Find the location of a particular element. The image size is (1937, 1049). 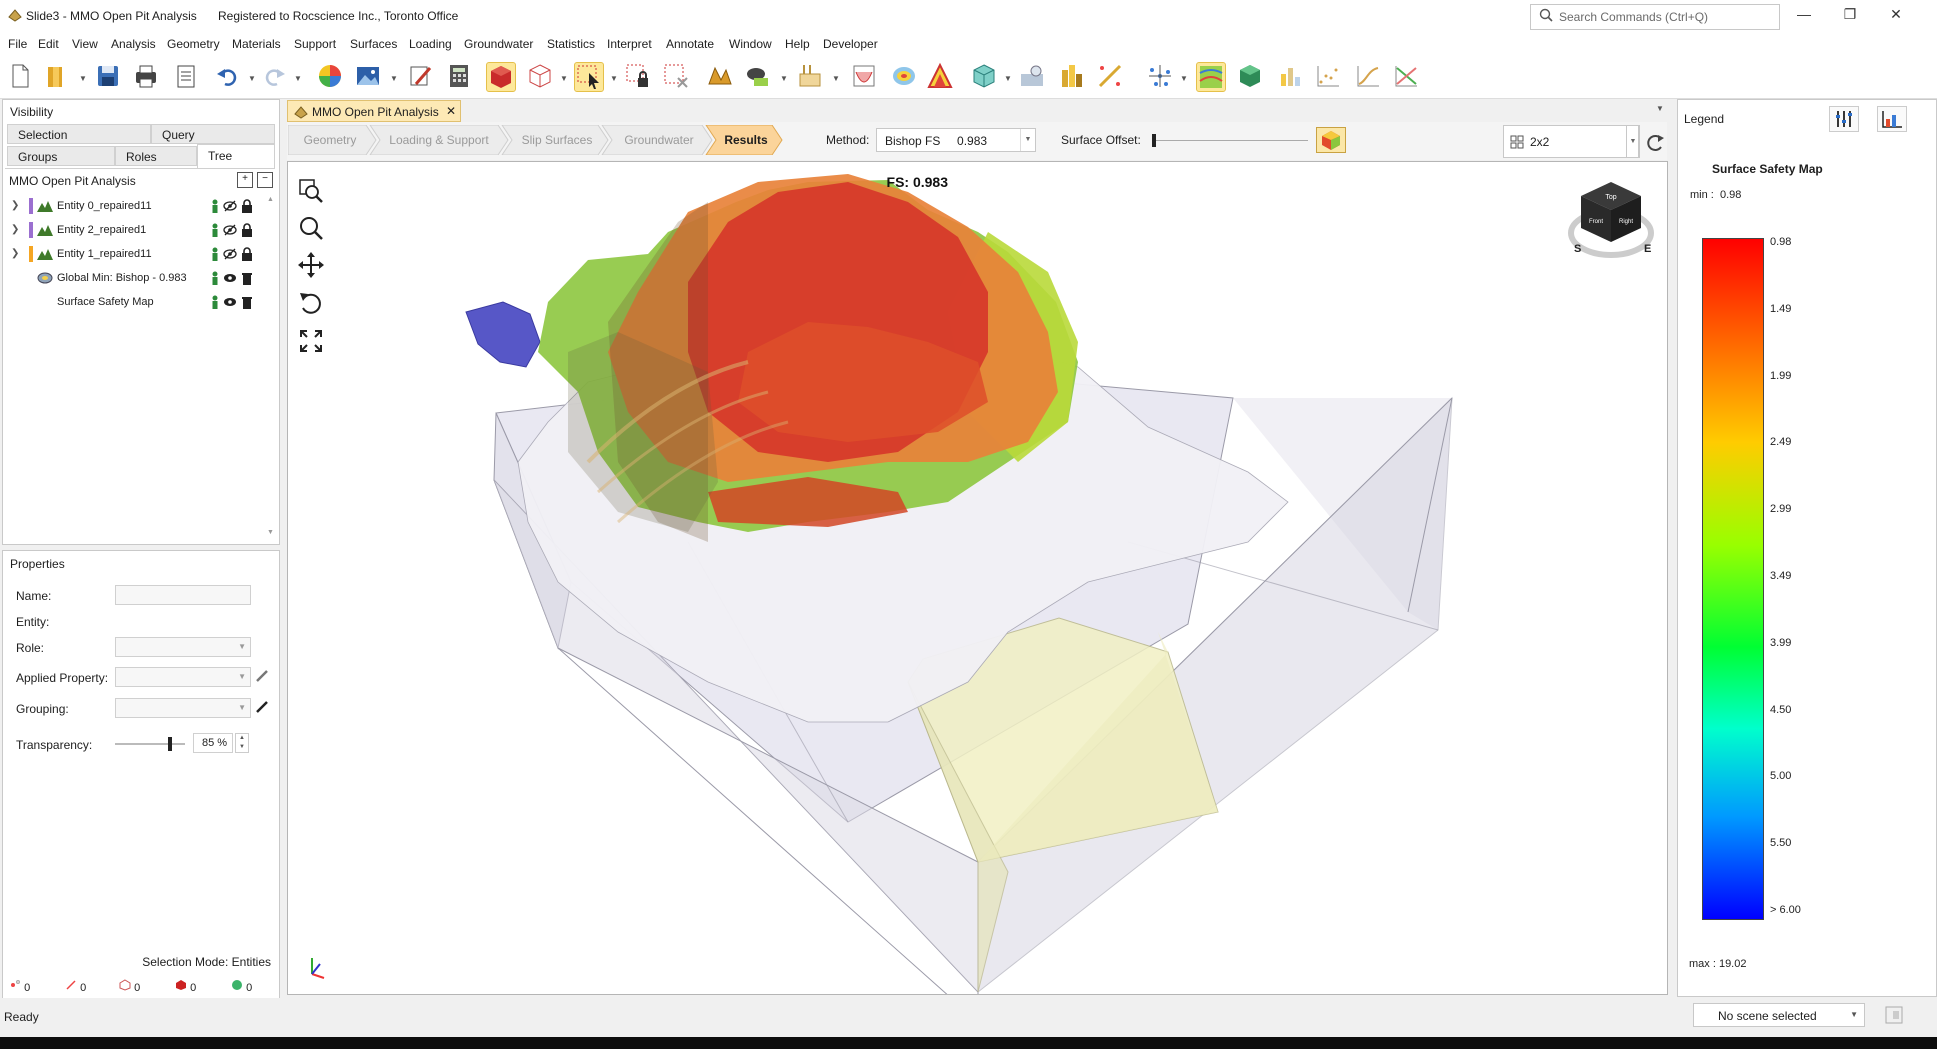

cube-face-top: Top is located at coordinates (1610, 197).